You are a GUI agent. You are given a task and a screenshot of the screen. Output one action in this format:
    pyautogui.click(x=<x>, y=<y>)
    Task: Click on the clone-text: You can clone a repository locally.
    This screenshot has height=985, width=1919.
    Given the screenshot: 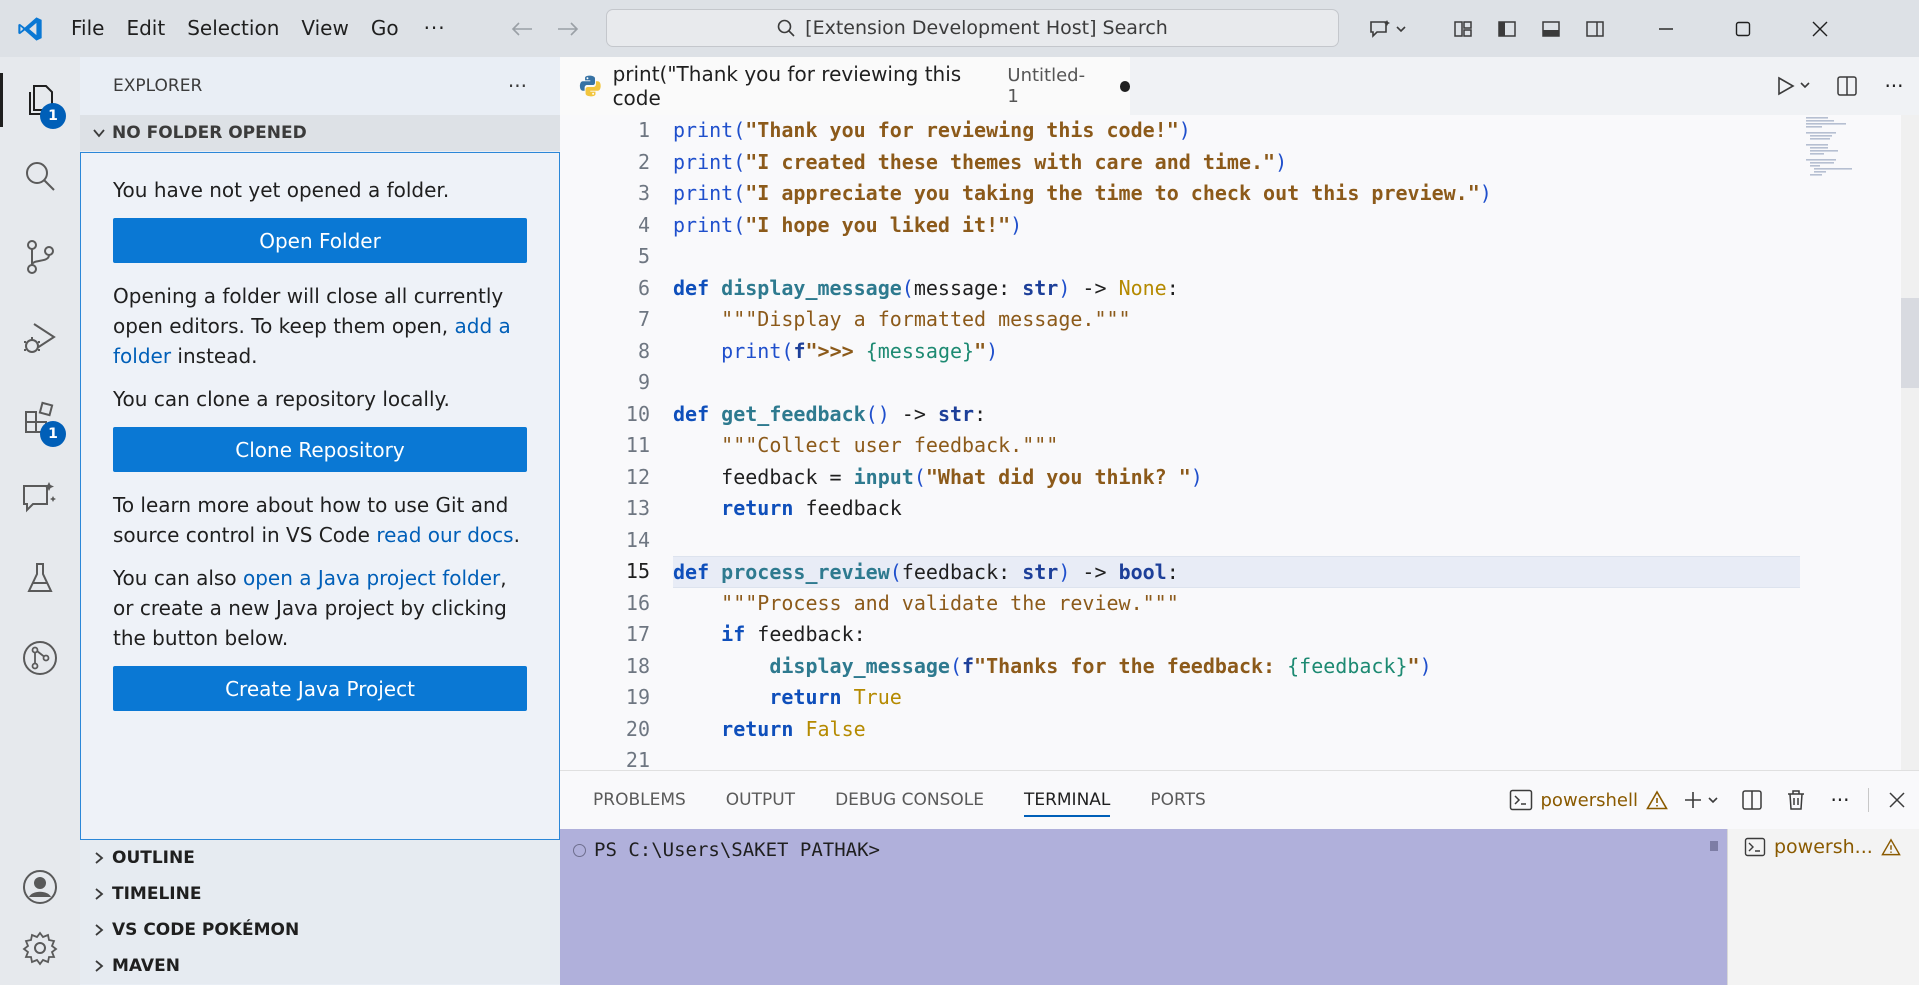 What is the action you would take?
    pyautogui.click(x=281, y=399)
    